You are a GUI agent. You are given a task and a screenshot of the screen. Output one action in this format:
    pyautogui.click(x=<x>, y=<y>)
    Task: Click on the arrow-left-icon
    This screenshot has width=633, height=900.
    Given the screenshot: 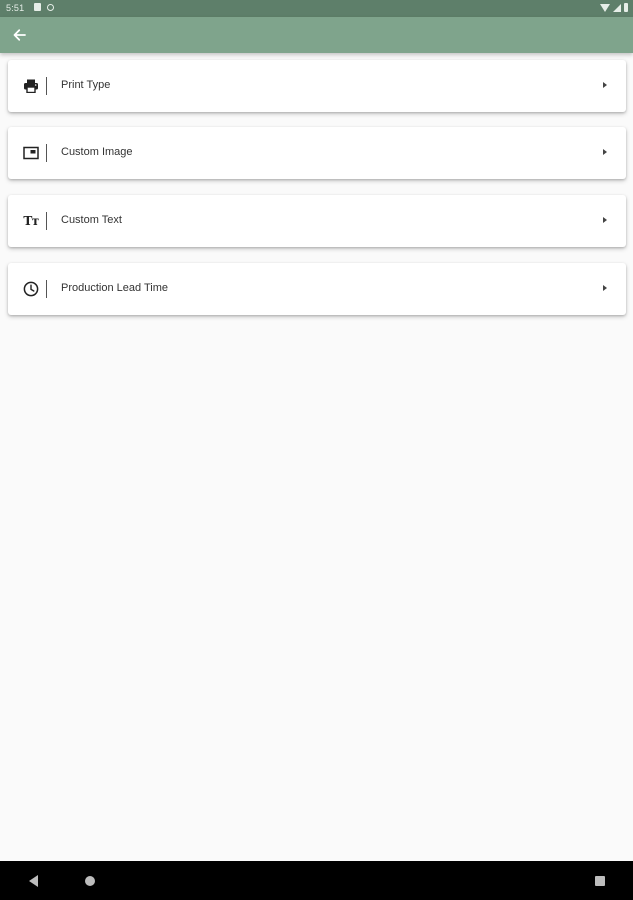 What is the action you would take?
    pyautogui.click(x=19, y=35)
    